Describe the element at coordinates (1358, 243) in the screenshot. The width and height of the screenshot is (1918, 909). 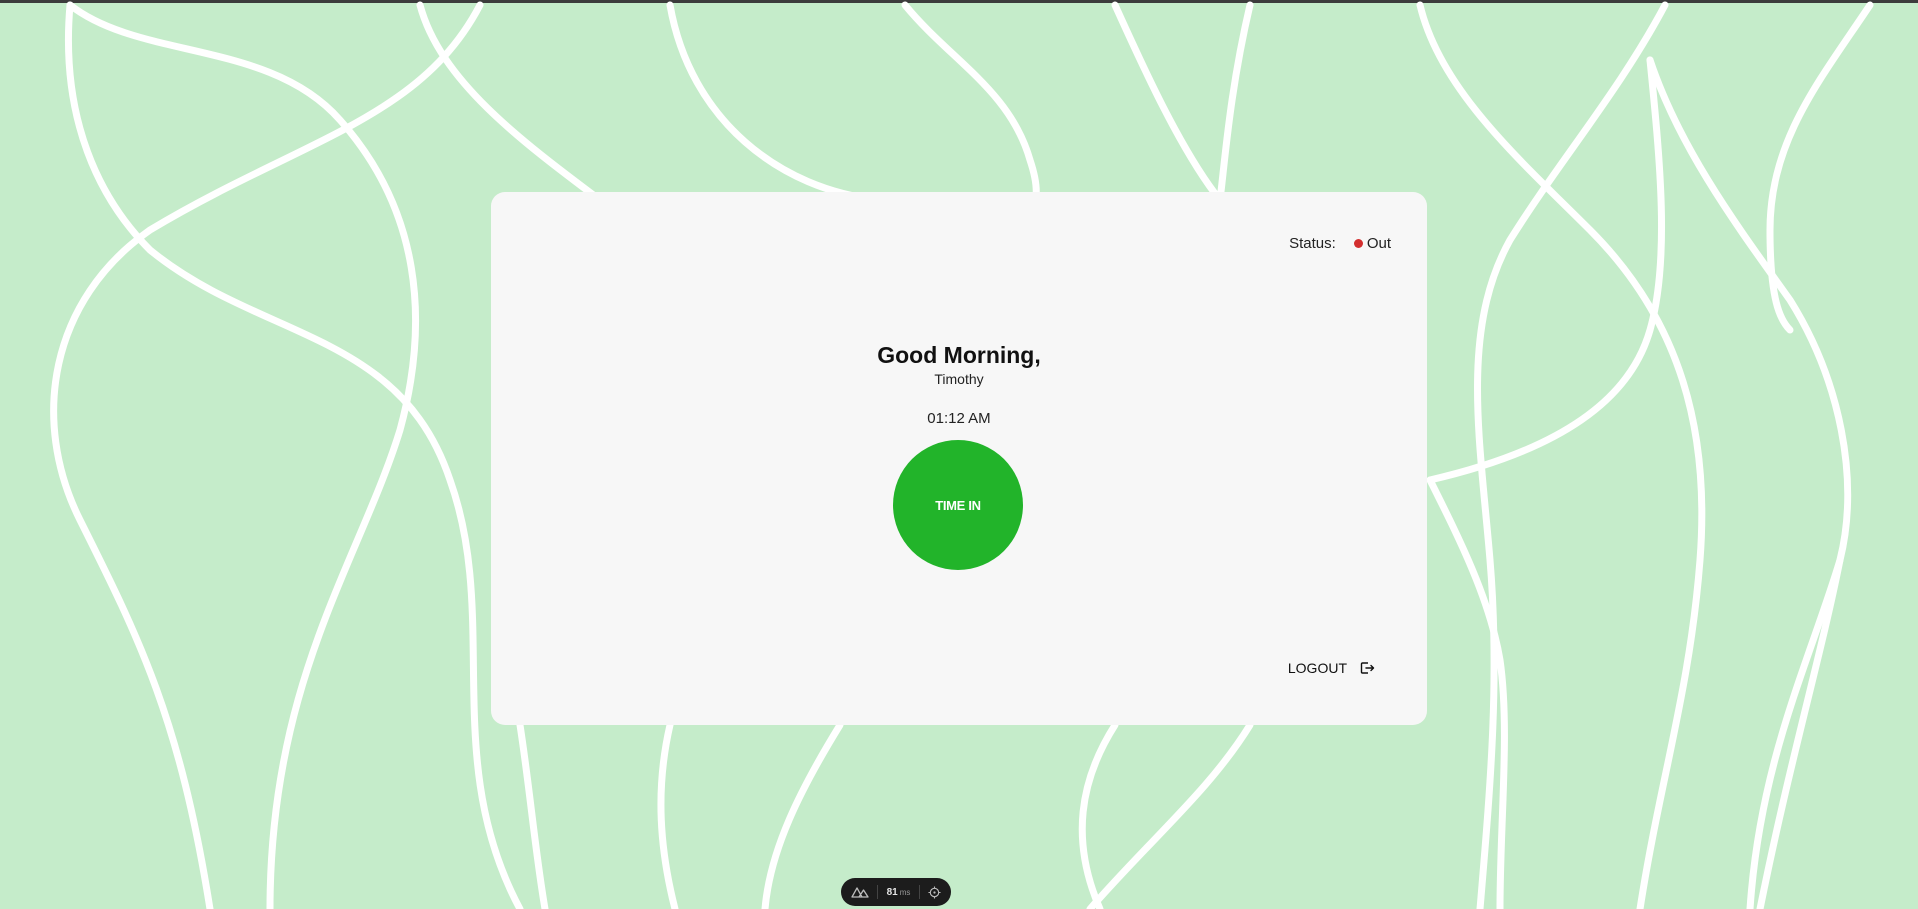
I see `status-dot-icon` at that location.